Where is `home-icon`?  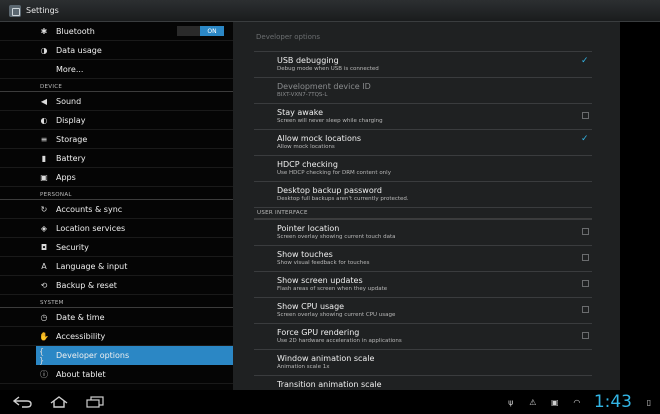
home-icon is located at coordinates (59, 402).